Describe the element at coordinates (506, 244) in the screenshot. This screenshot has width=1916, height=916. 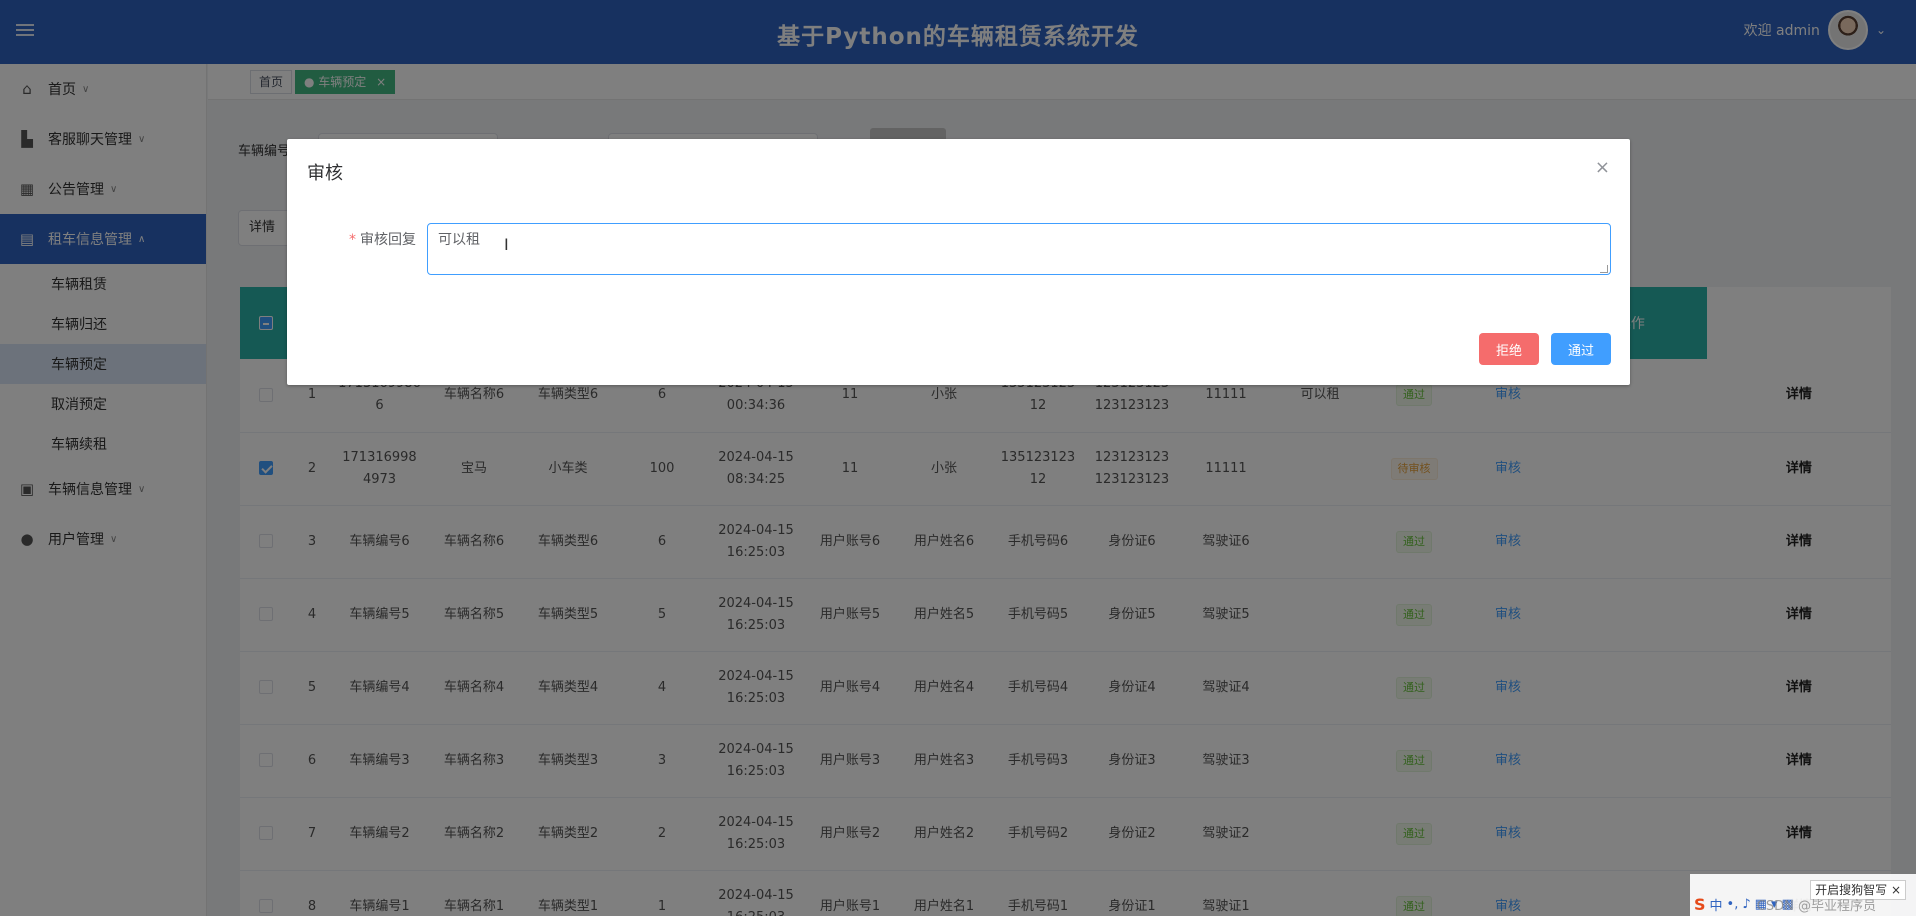
I see `text-cursor-icon: I` at that location.